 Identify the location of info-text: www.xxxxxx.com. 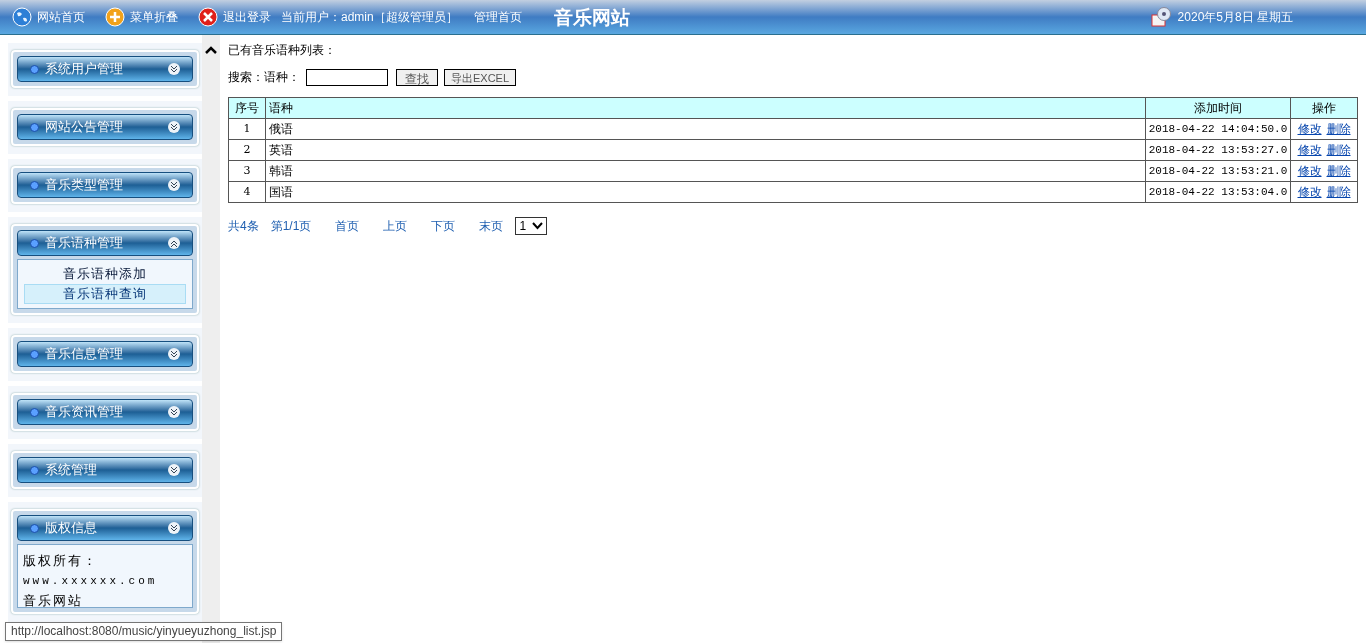
(91, 581).